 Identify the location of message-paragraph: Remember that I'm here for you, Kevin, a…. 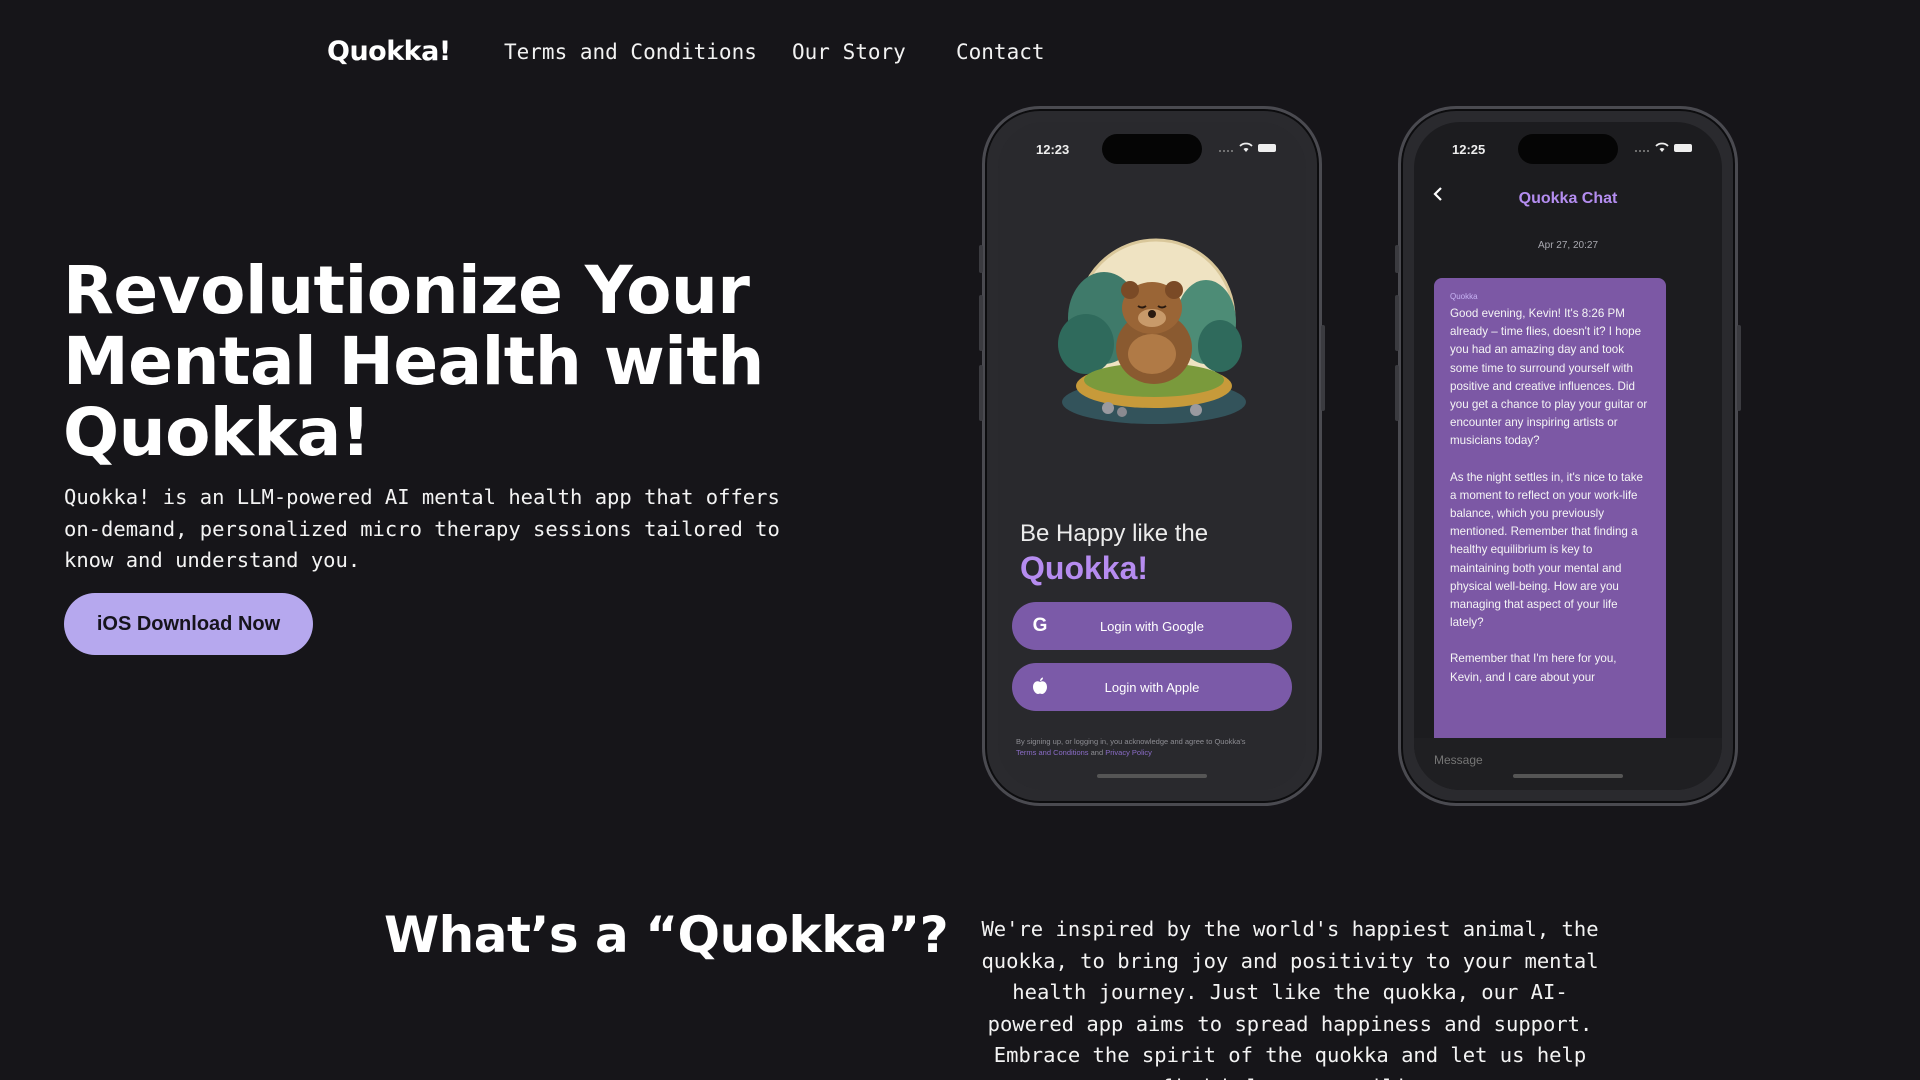
(1533, 668).